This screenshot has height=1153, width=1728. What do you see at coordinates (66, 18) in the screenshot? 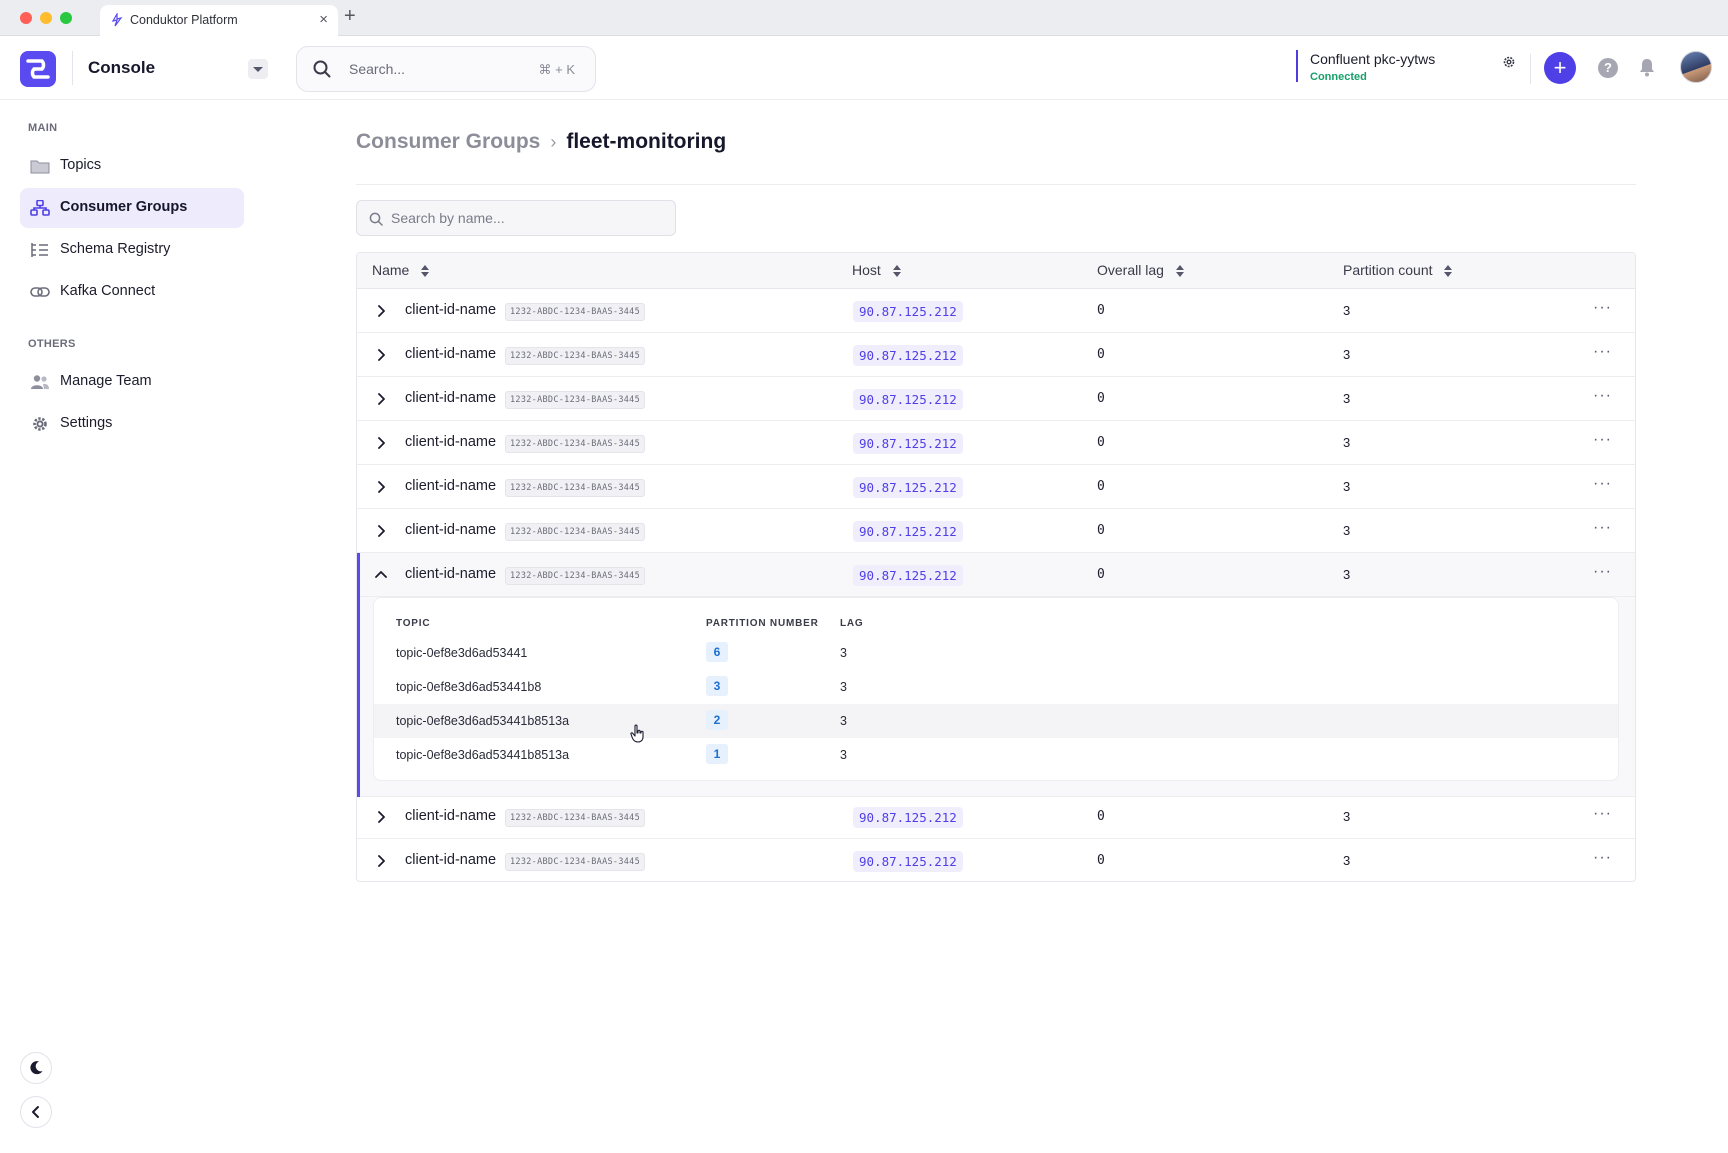
I see `maximize-window-button` at bounding box center [66, 18].